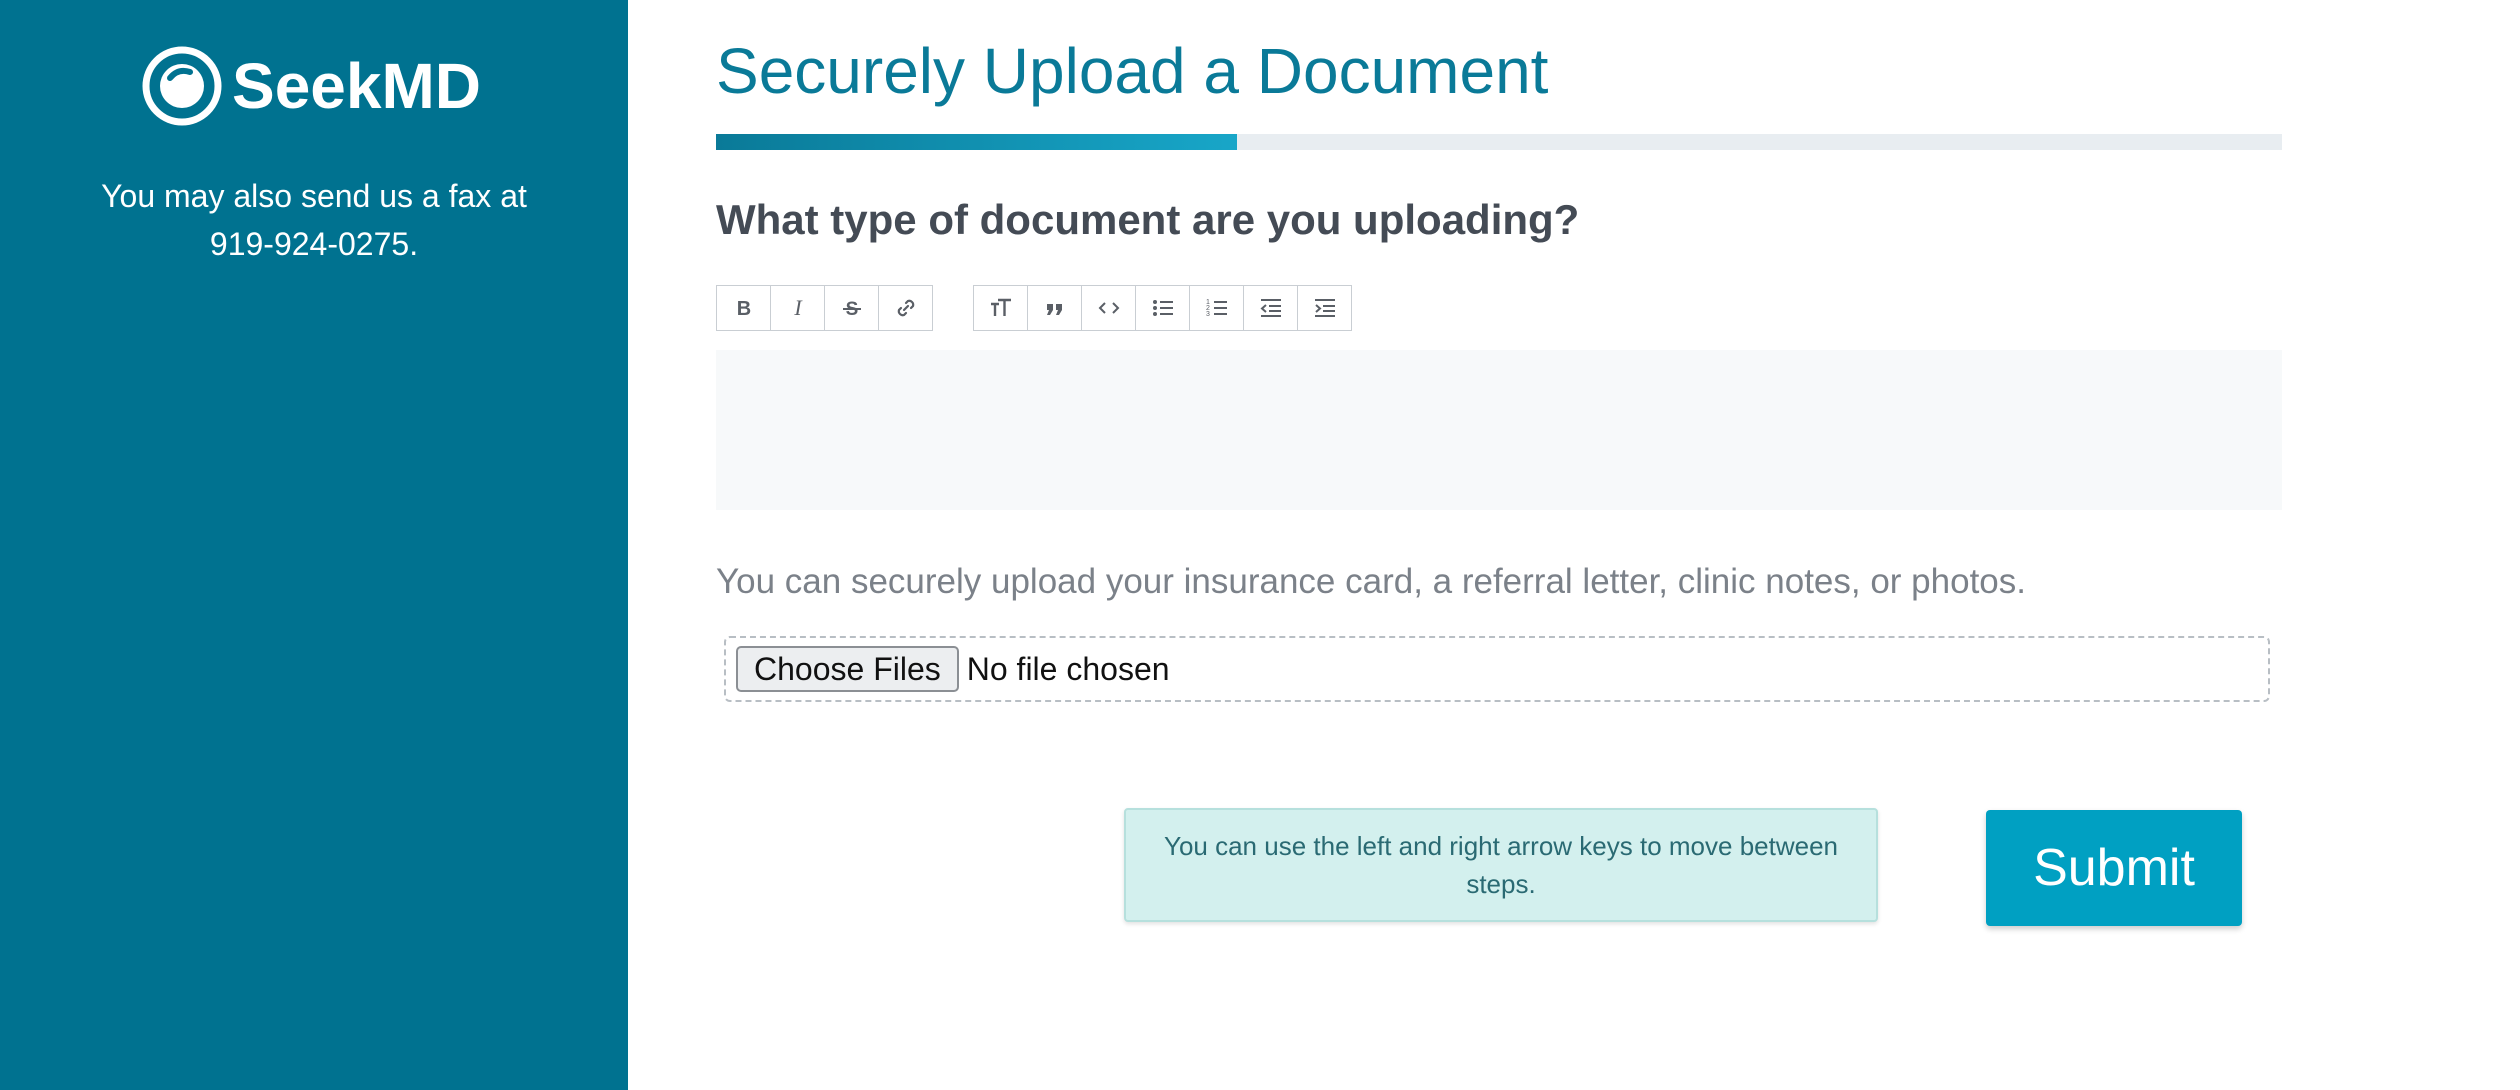 The height and width of the screenshot is (1090, 2520). What do you see at coordinates (182, 86) in the screenshot?
I see `eye-logo-icon` at bounding box center [182, 86].